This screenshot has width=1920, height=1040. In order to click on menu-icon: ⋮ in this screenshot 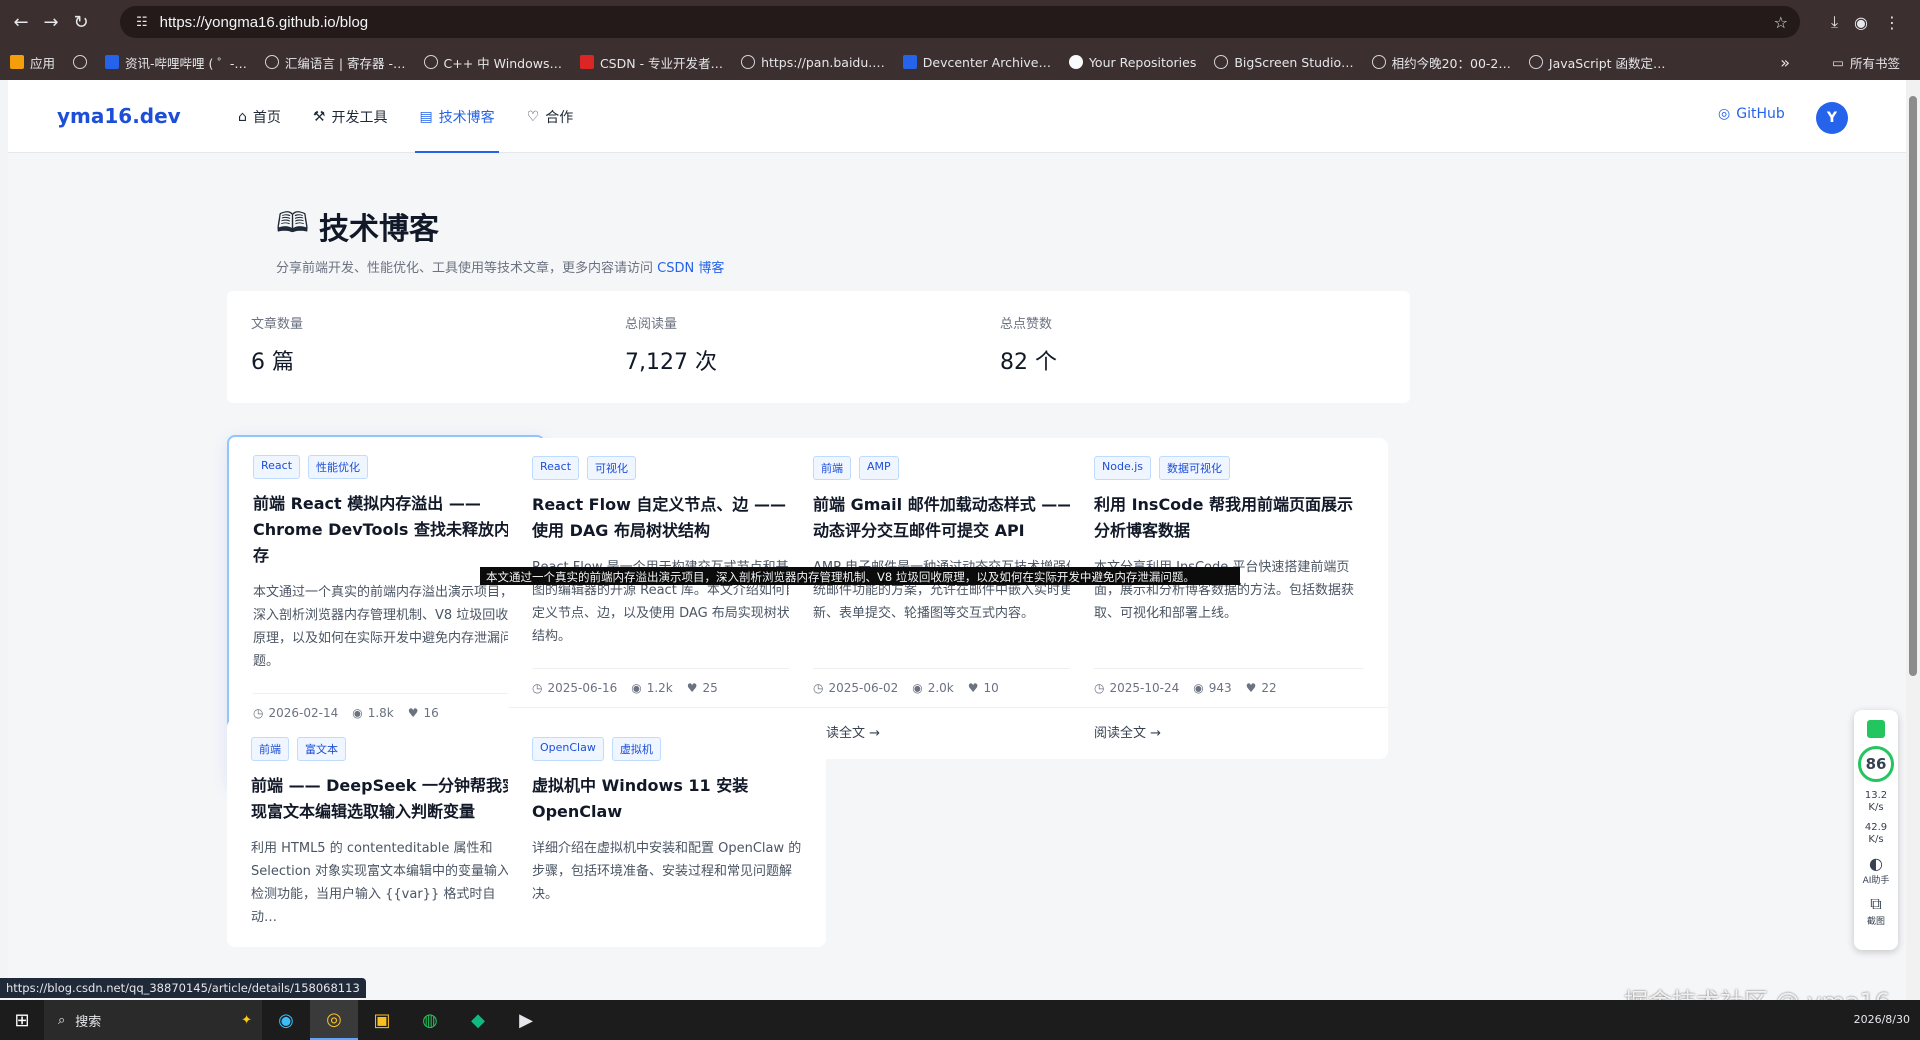, I will do `click(1892, 22)`.